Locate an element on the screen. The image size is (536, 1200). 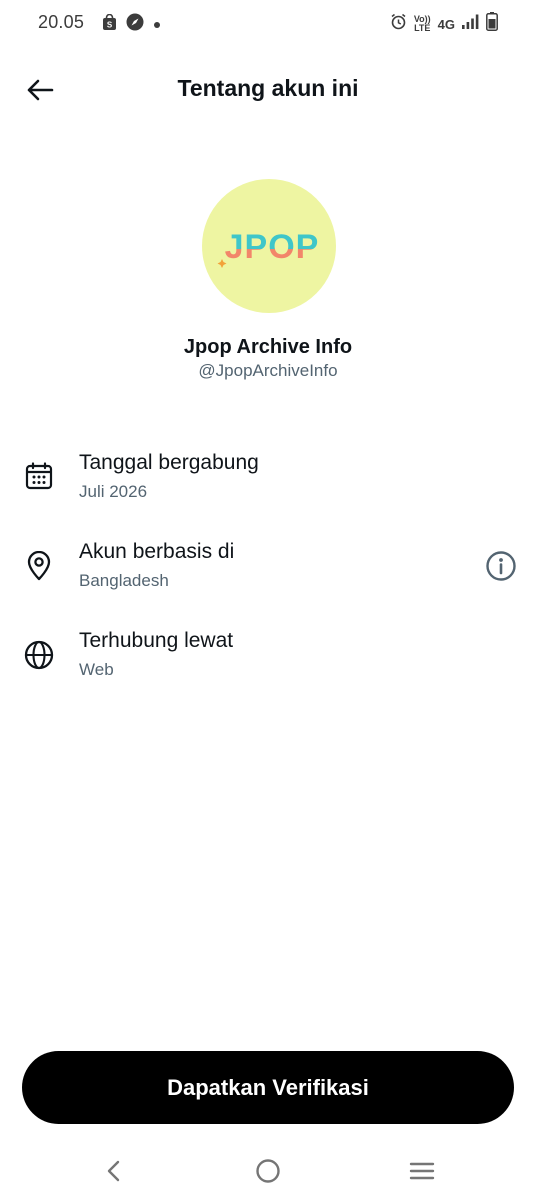
info-value: Juli 2026 is located at coordinates (113, 491).